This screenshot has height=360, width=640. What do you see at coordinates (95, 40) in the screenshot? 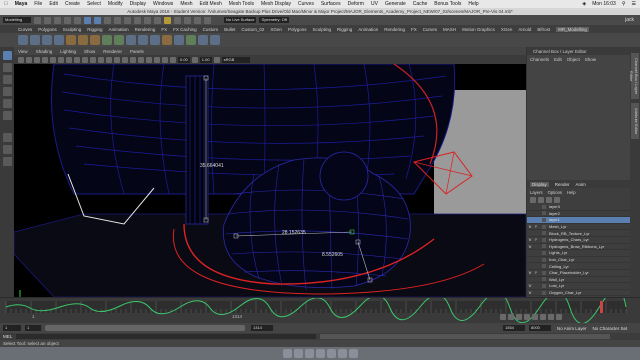
I see `bridge-icon` at bounding box center [95, 40].